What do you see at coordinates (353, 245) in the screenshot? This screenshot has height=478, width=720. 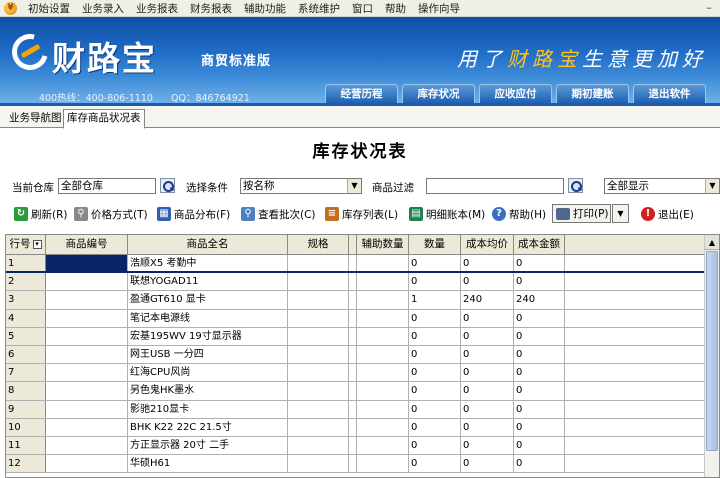 I see `col-header-narrow` at bounding box center [353, 245].